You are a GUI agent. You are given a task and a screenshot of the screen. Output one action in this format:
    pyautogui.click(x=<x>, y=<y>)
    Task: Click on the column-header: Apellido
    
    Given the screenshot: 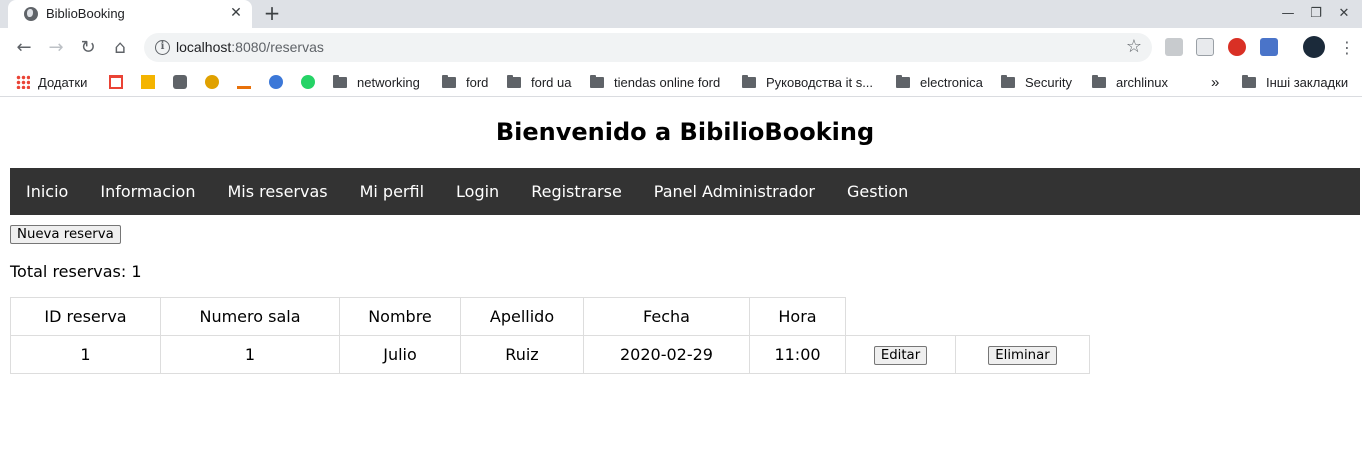 What is the action you would take?
    pyautogui.click(x=522, y=316)
    